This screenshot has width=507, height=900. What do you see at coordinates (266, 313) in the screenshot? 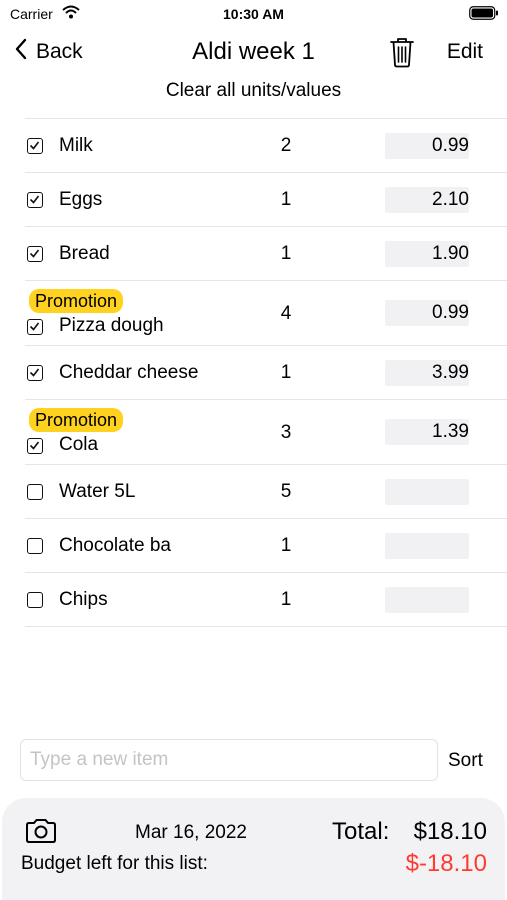
I see `list-item: Promotion Pizza dough 4 0.99` at bounding box center [266, 313].